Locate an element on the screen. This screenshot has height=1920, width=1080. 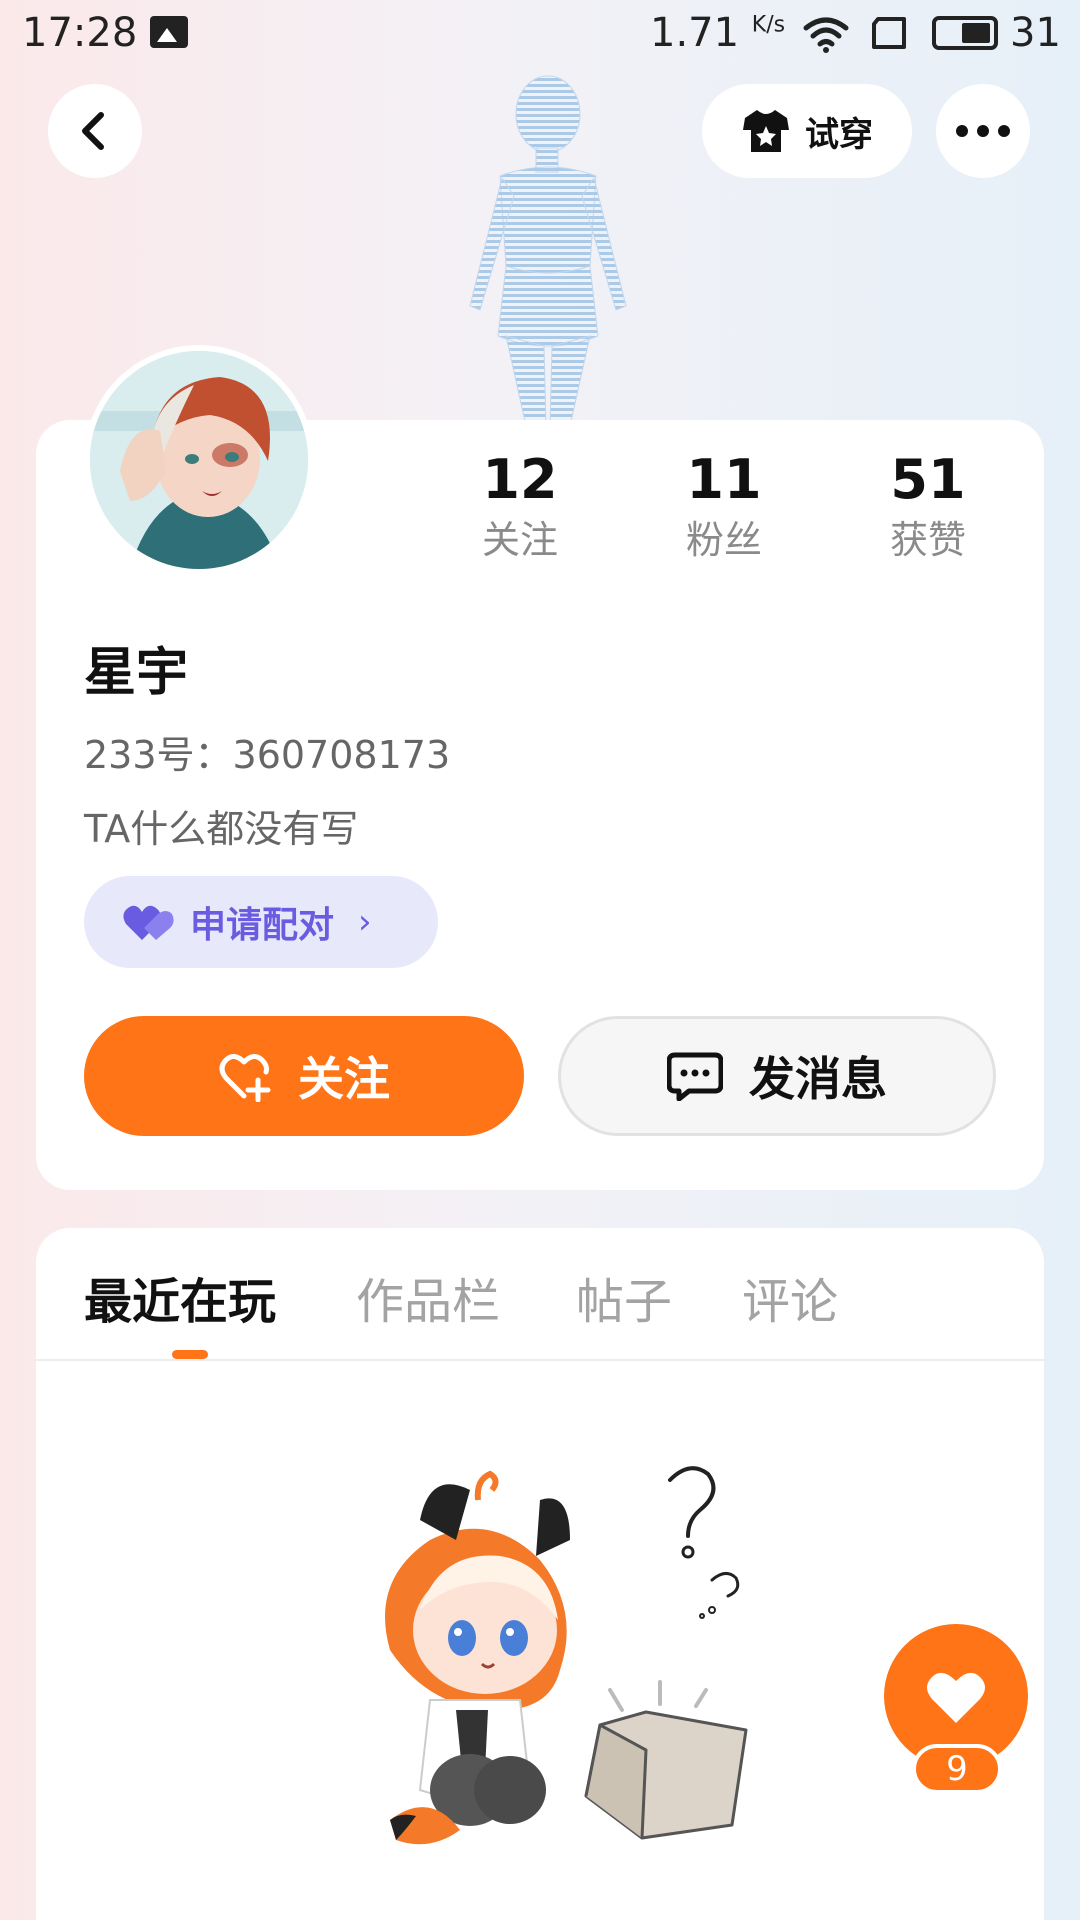
stat-label: 获赞 is located at coordinates (927, 540).